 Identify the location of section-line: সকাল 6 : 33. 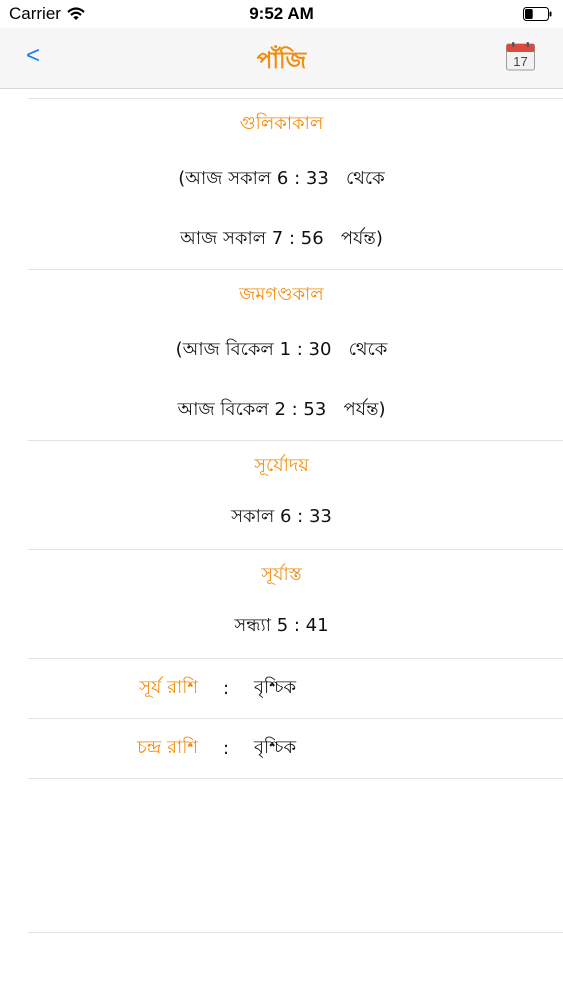
(281, 516).